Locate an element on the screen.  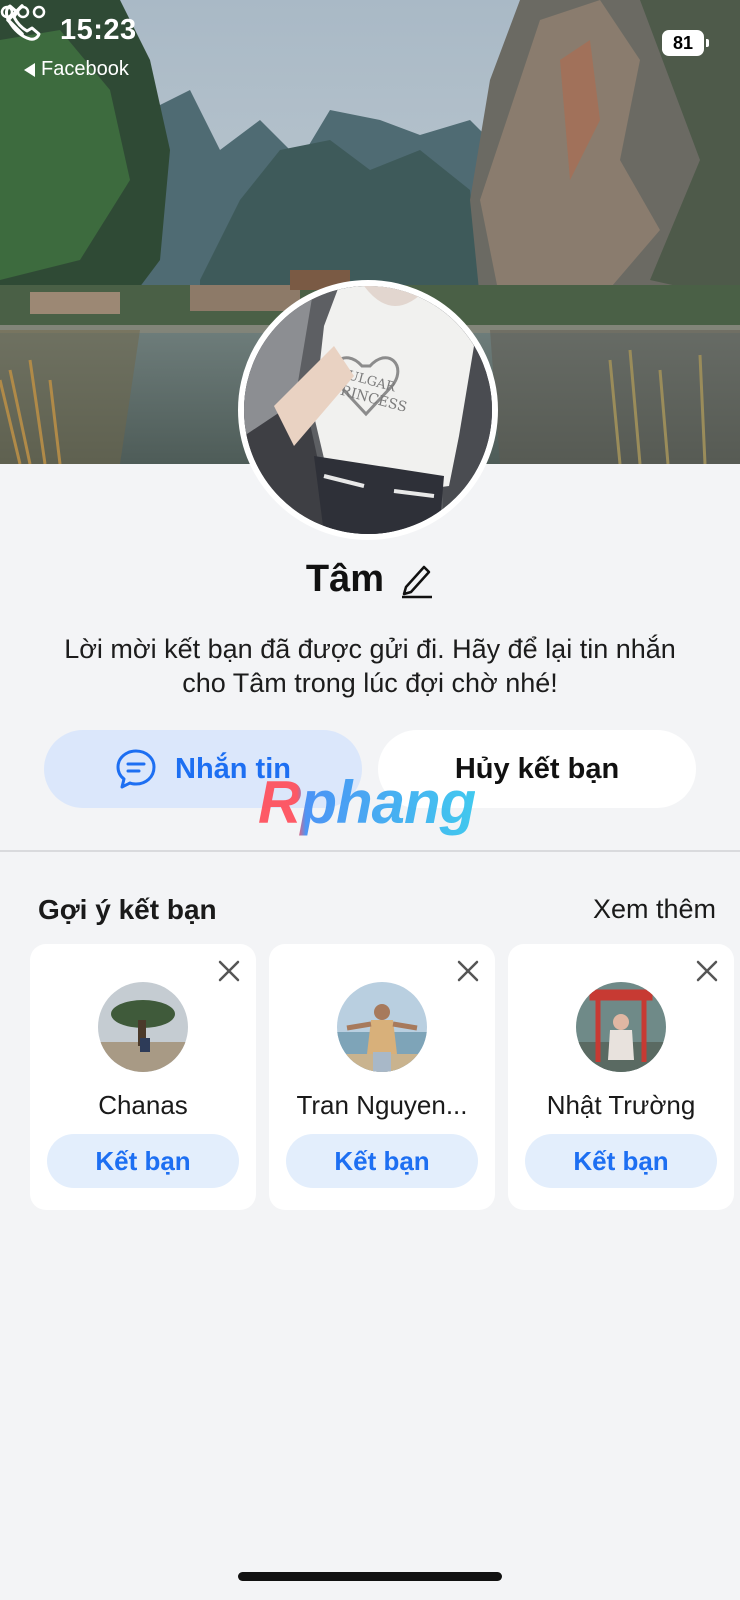
section-divider is located at coordinates (370, 851).